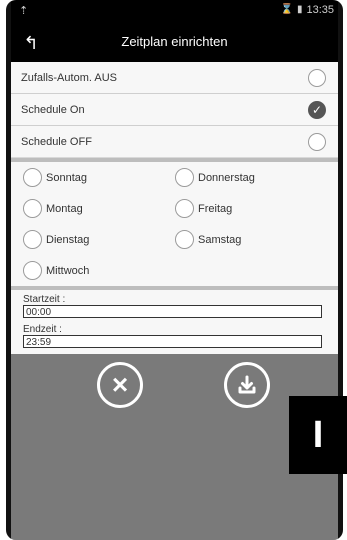 This screenshot has width=347, height=540. I want to click on side-tab: I, so click(318, 435).